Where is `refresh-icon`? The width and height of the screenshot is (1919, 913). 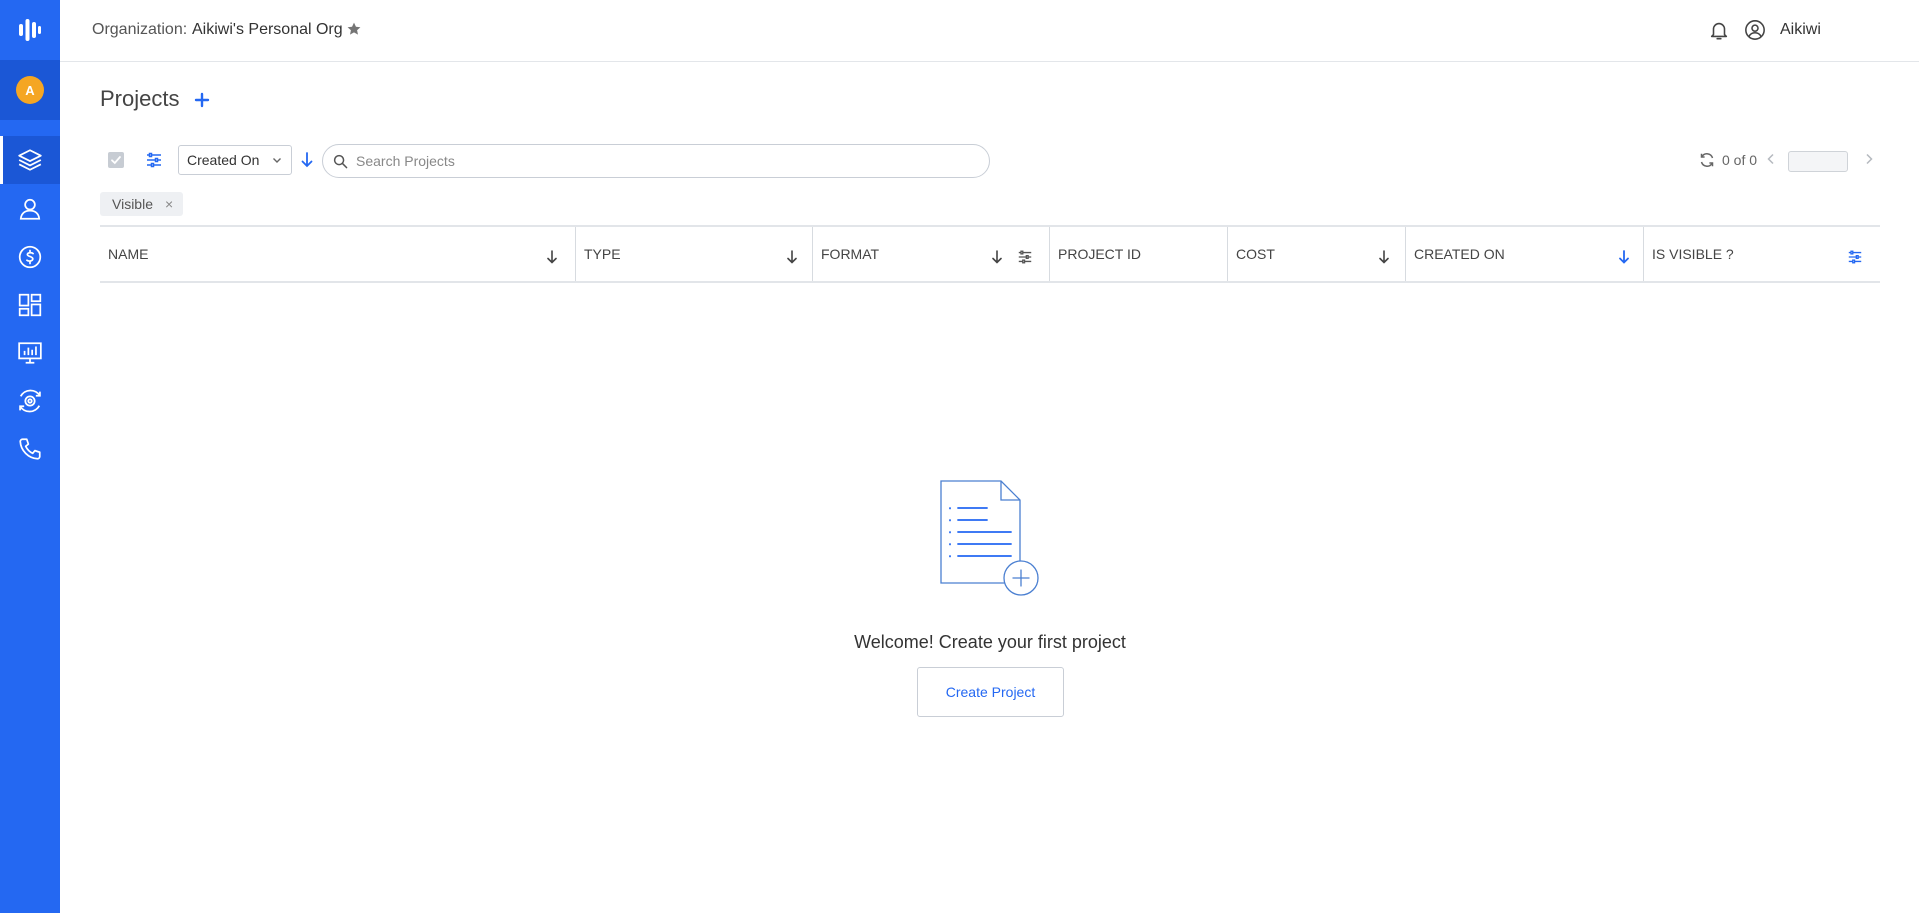
refresh-icon is located at coordinates (1707, 162).